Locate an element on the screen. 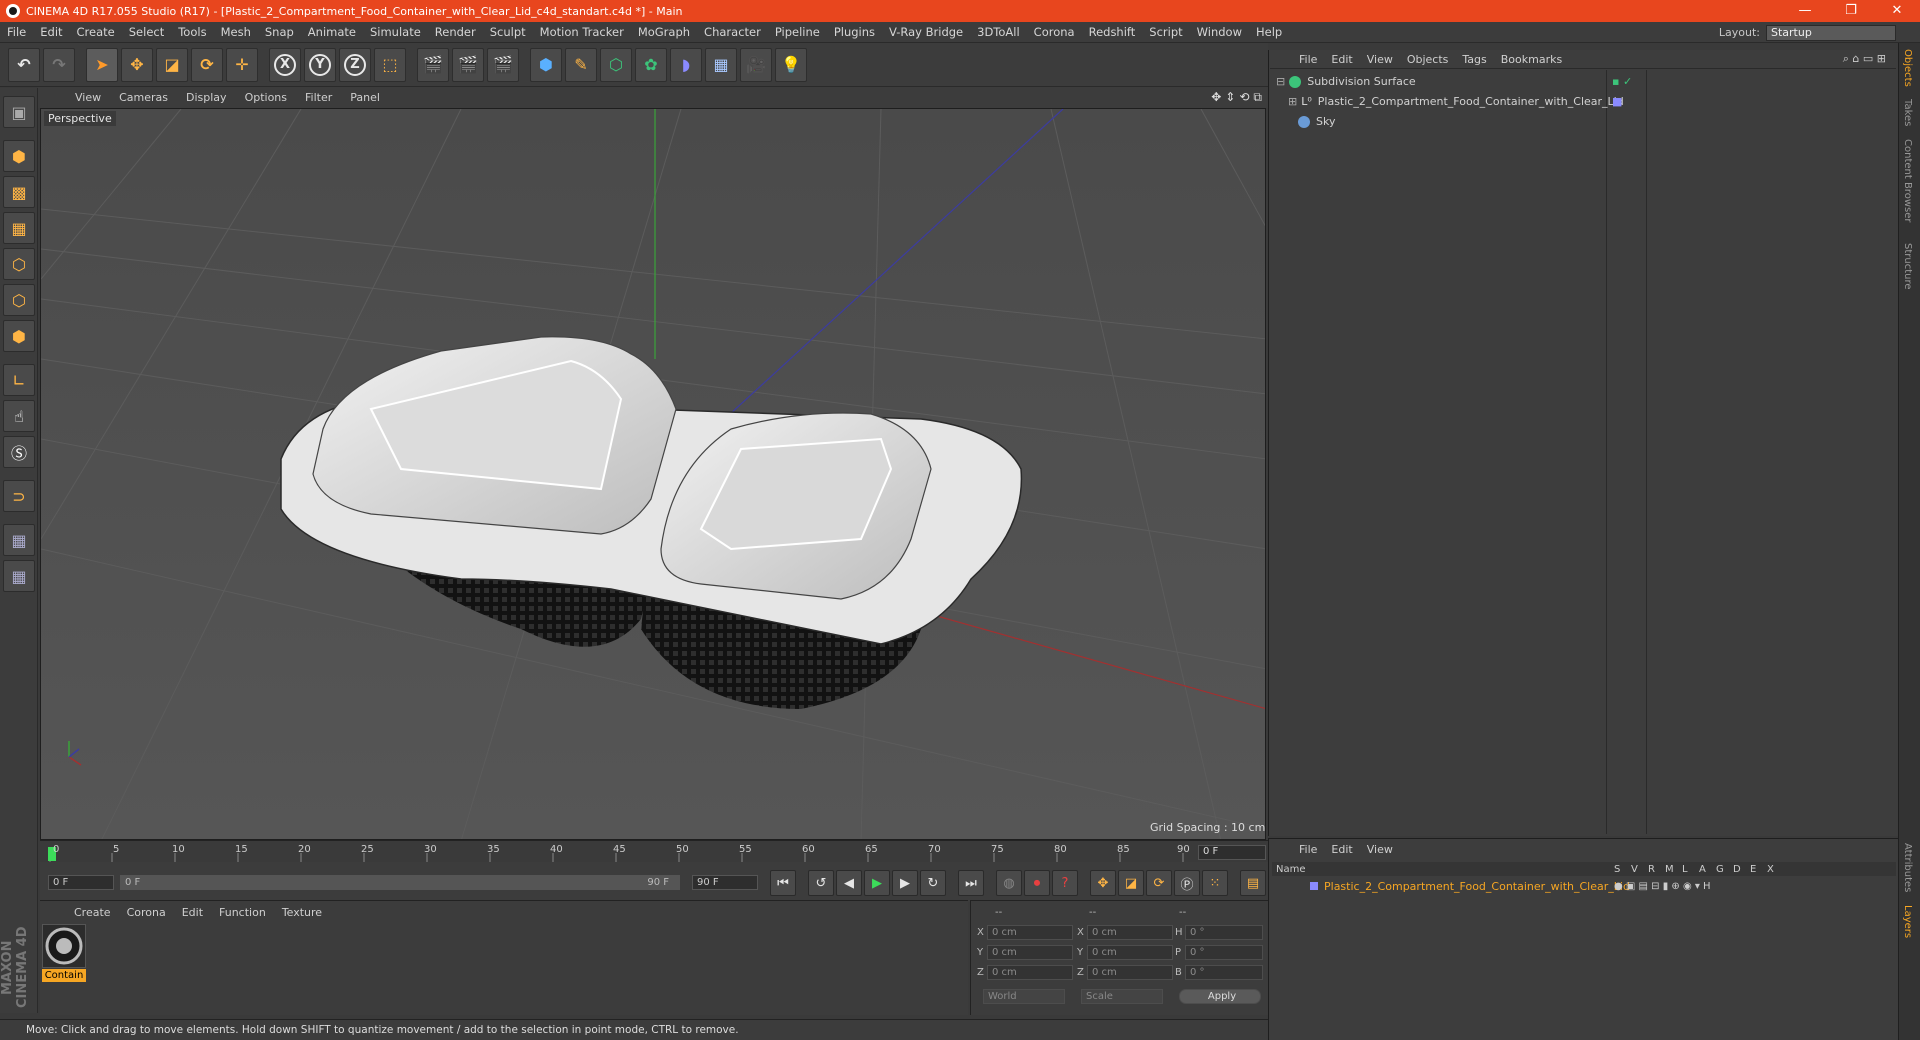 The height and width of the screenshot is (1040, 1920). camera-icon: 🎥 is located at coordinates (756, 64).